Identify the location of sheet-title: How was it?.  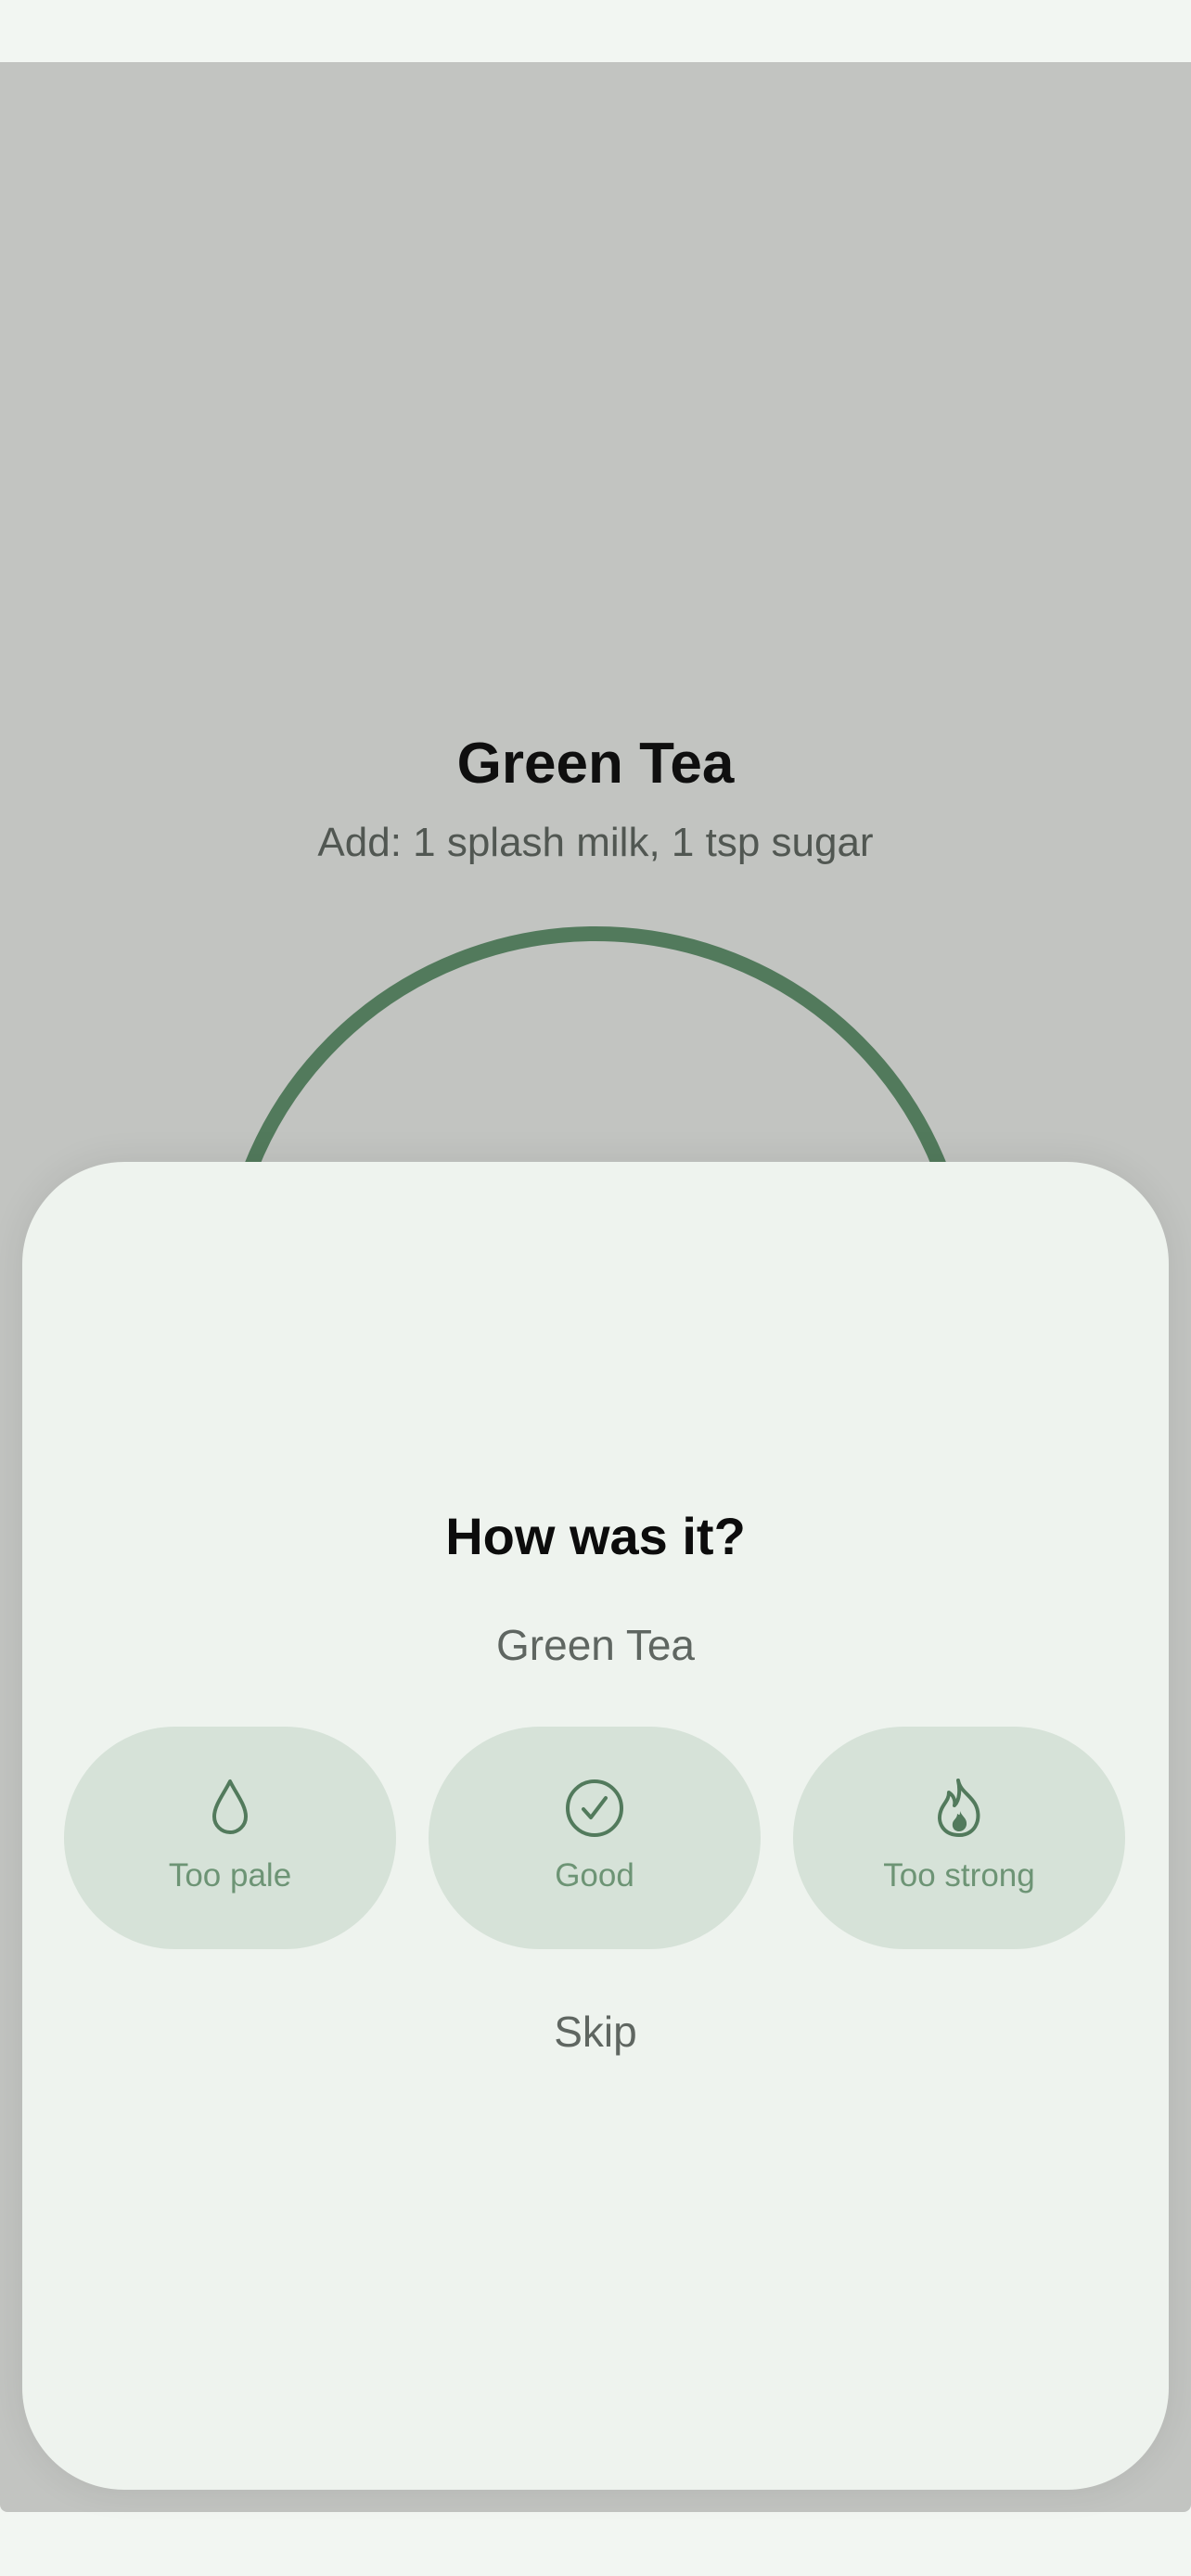
(595, 1536).